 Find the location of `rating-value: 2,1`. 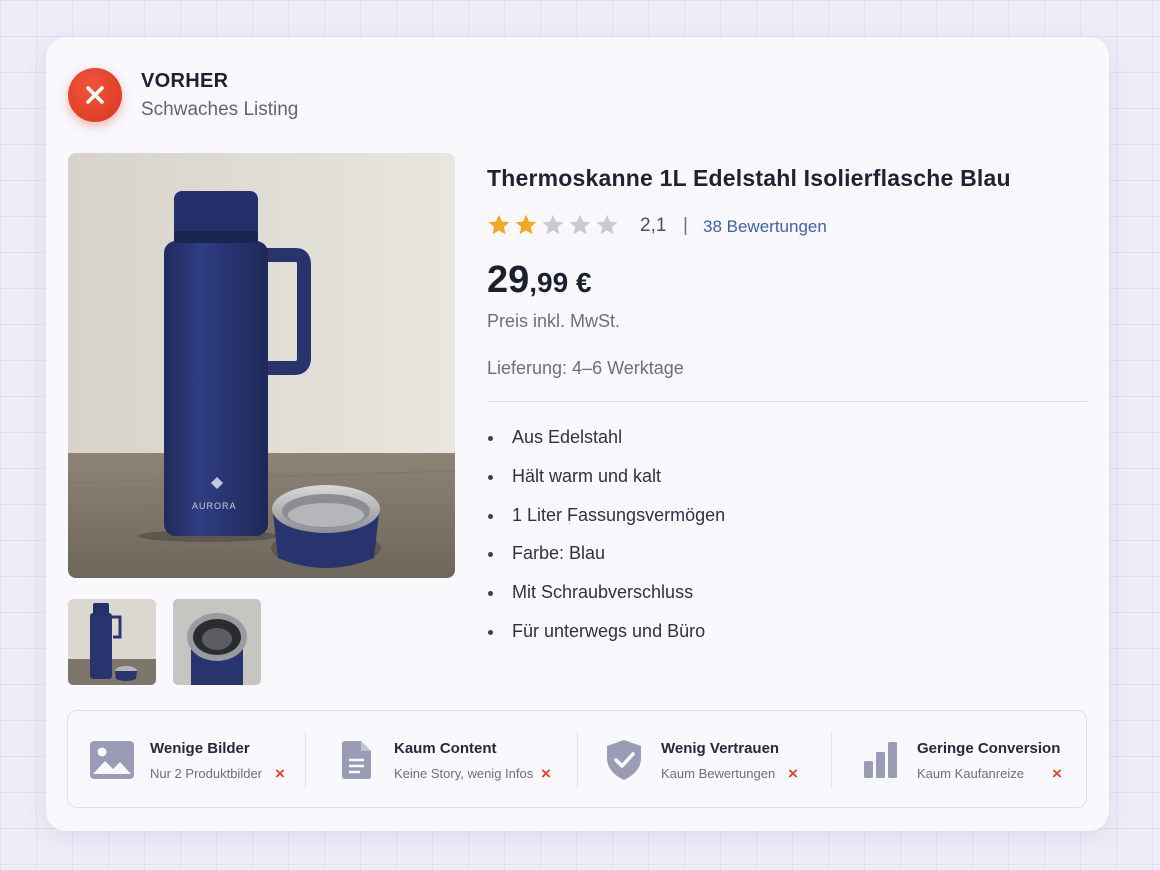

rating-value: 2,1 is located at coordinates (653, 225).